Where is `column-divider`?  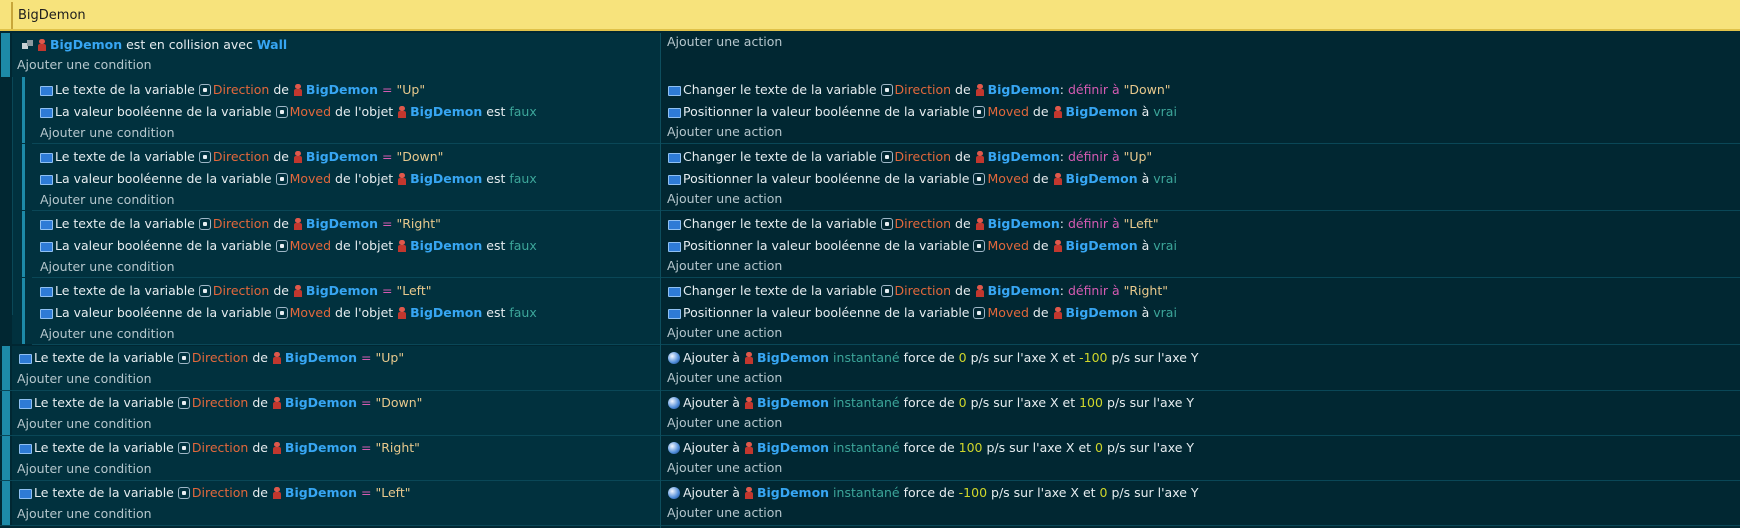 column-divider is located at coordinates (660, 280).